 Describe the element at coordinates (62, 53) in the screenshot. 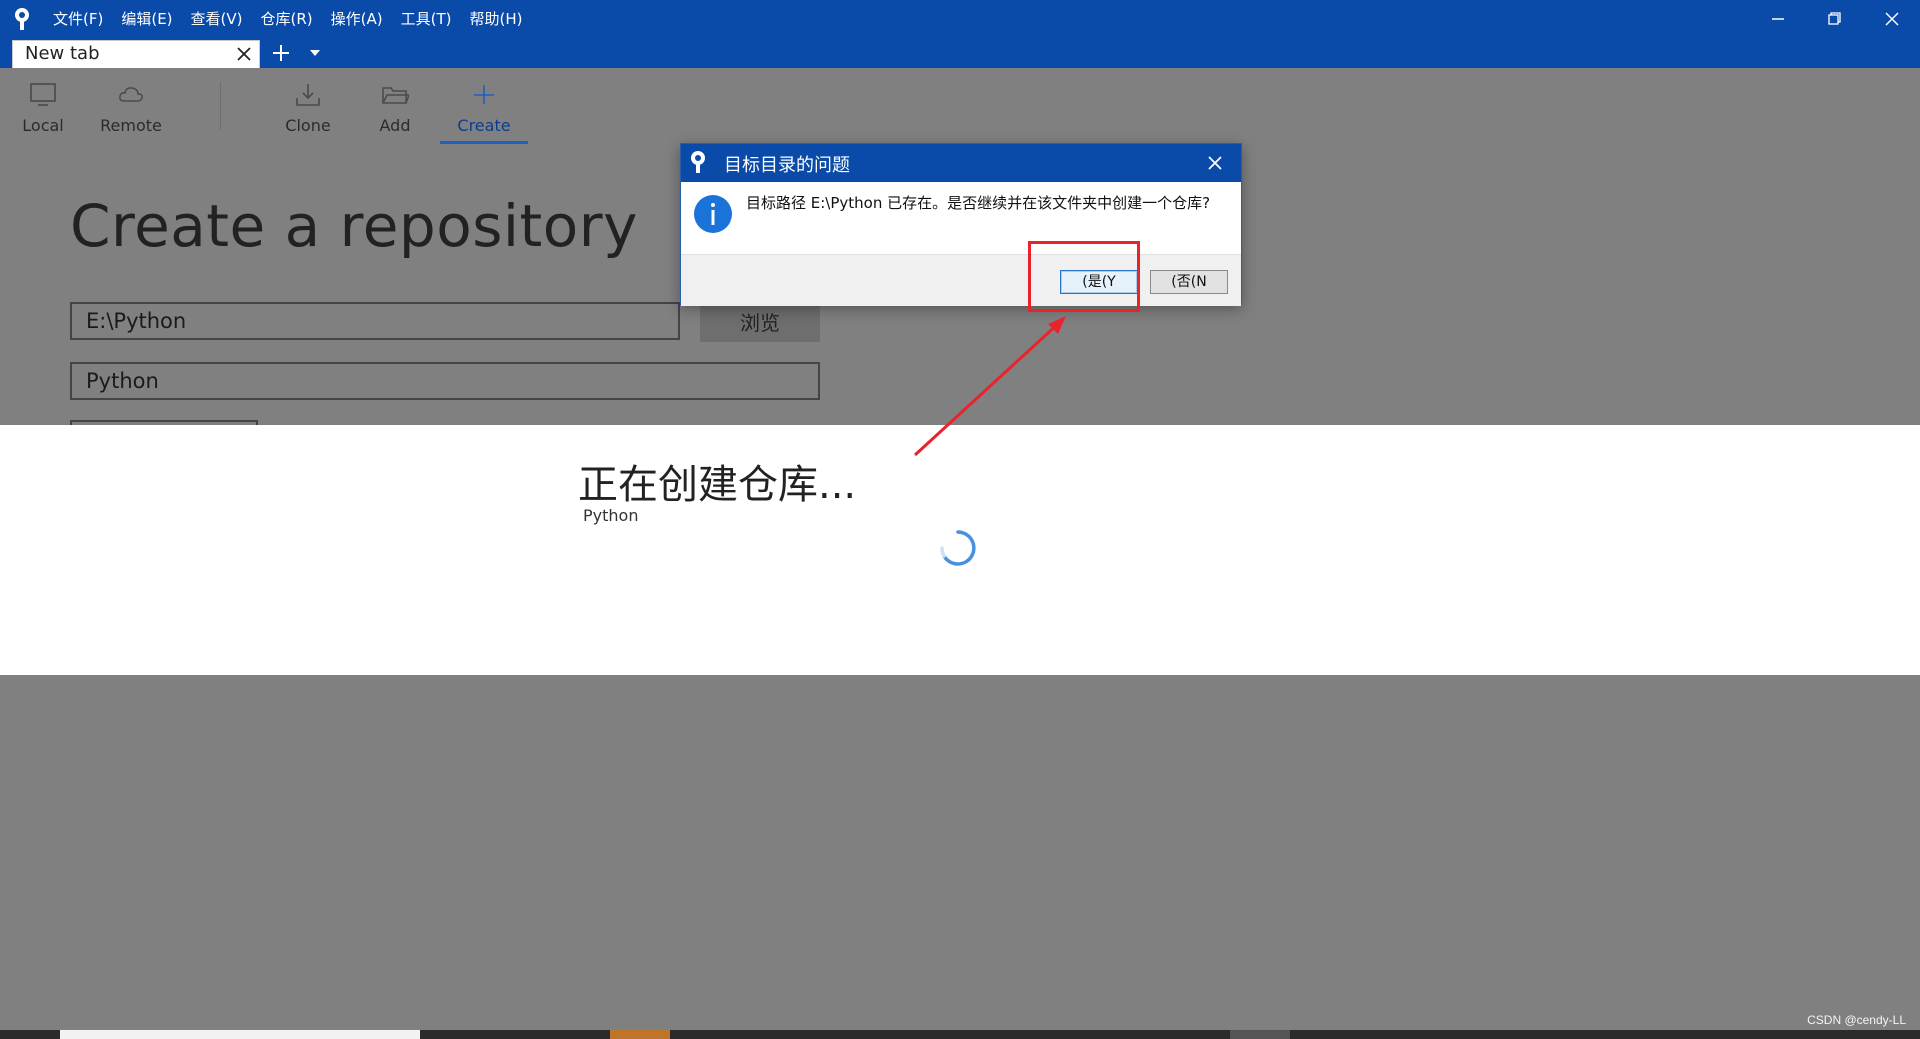

I see `tab-label: New tab` at that location.